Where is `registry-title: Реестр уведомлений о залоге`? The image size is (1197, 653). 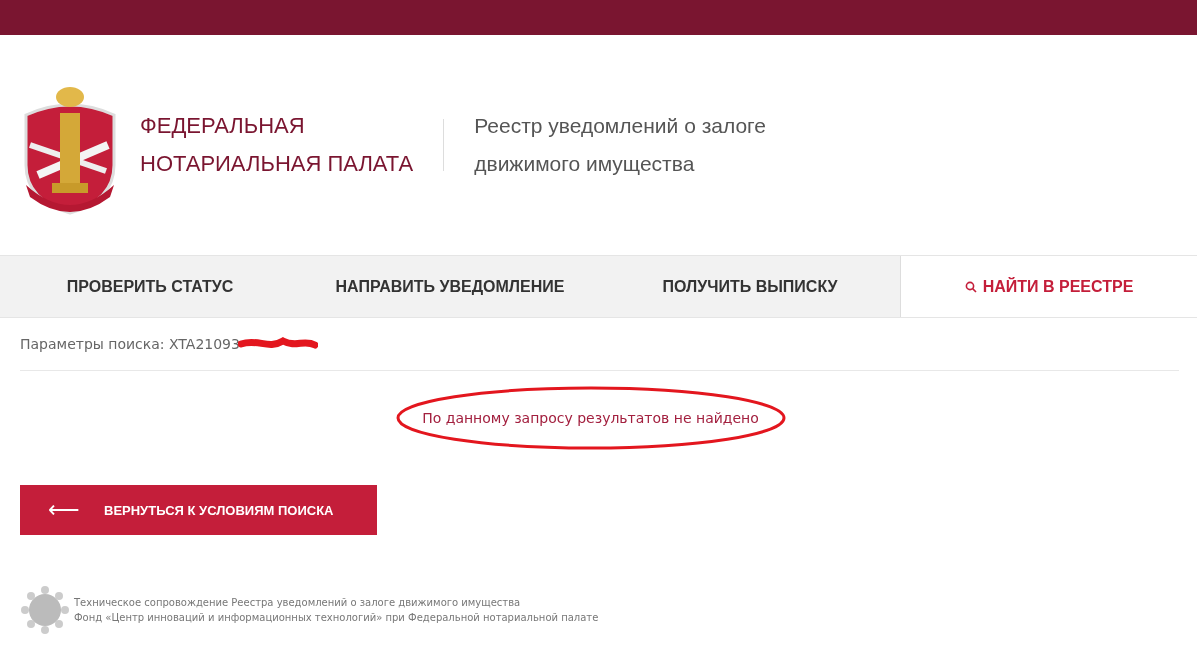 registry-title: Реестр уведомлений о залоге is located at coordinates (620, 126).